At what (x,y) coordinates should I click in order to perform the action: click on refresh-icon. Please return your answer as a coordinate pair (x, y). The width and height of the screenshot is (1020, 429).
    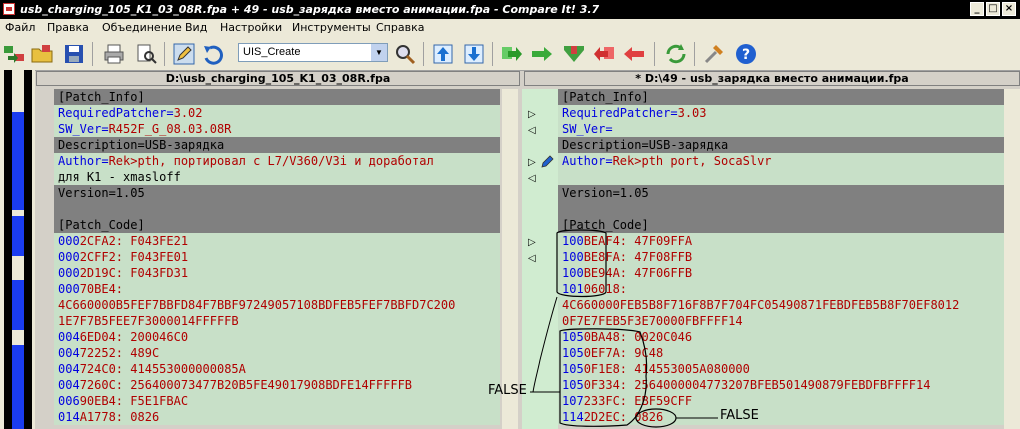
    Looking at the image, I should click on (676, 54).